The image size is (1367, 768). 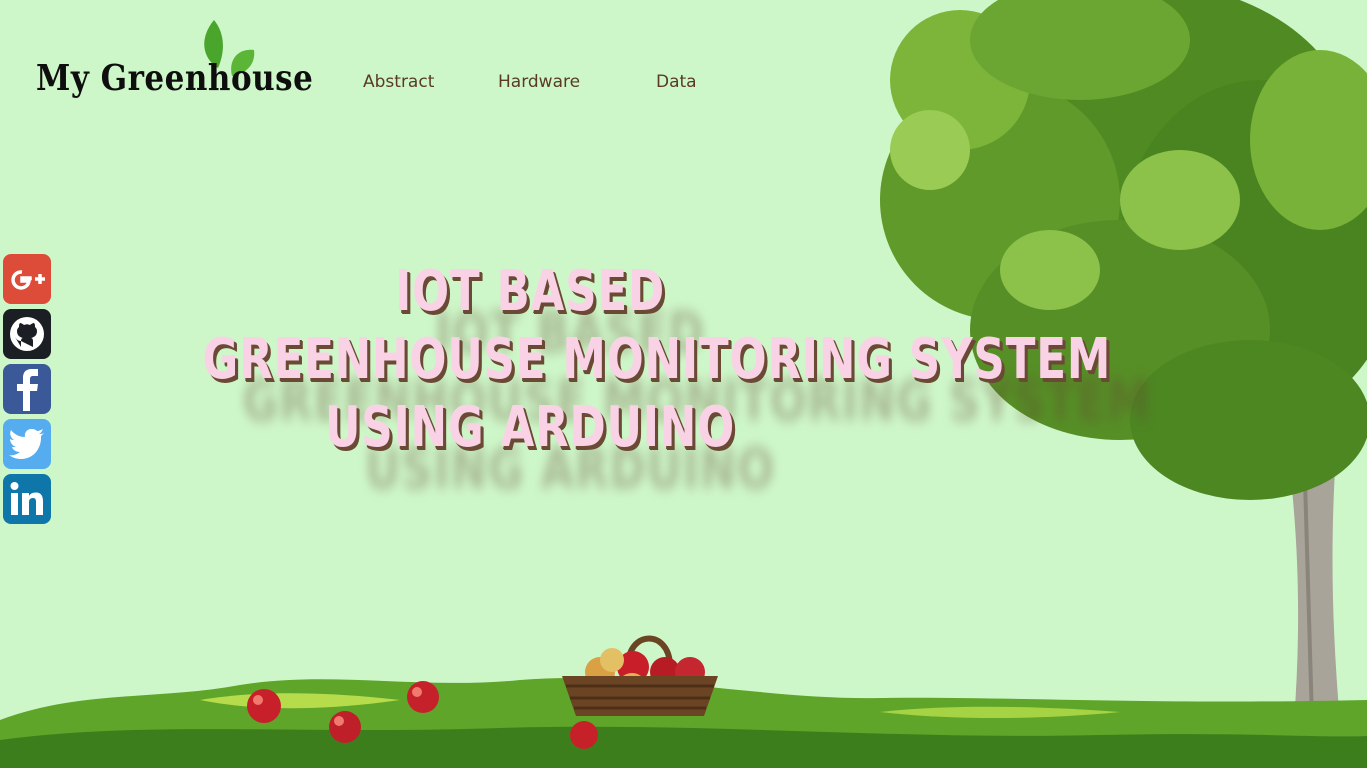 I want to click on twitter-button, so click(x=27, y=444).